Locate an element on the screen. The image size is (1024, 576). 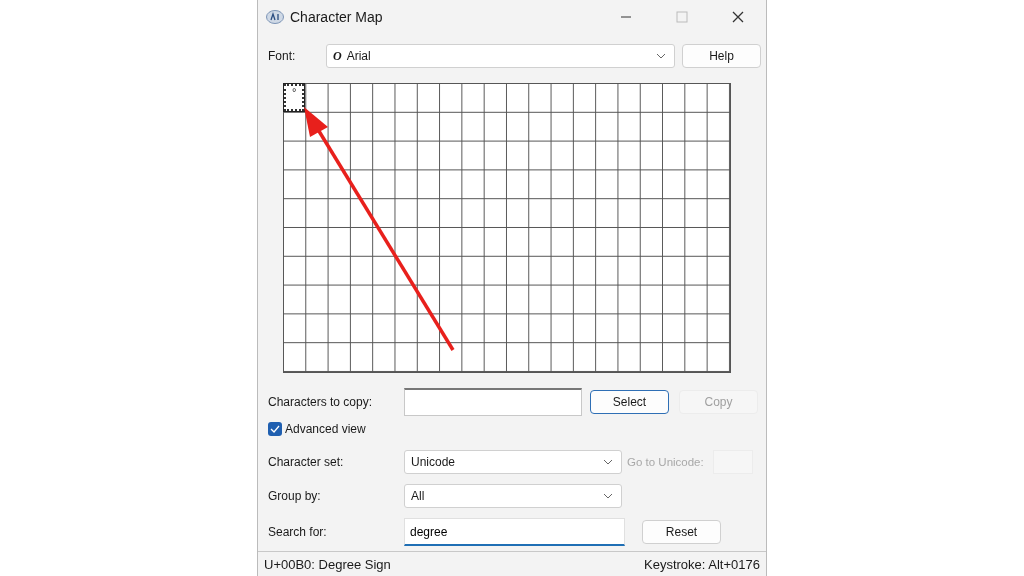
search-field: degree is located at coordinates (514, 532).